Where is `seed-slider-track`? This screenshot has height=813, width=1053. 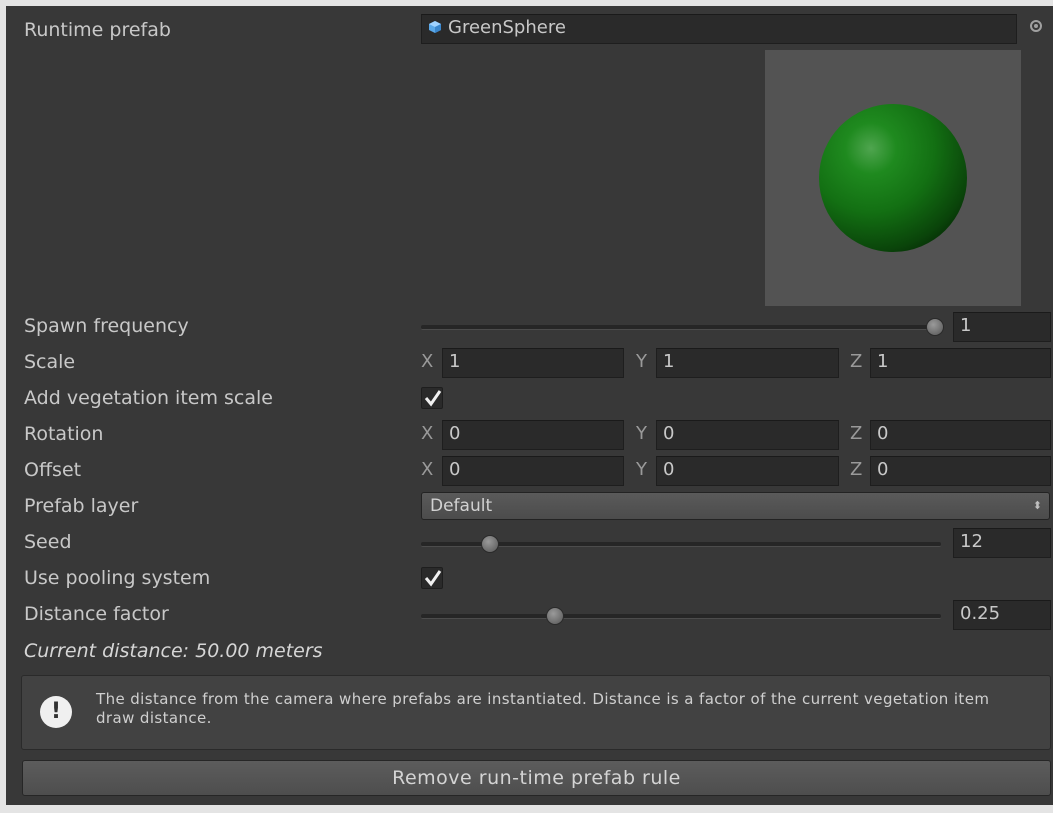 seed-slider-track is located at coordinates (681, 544).